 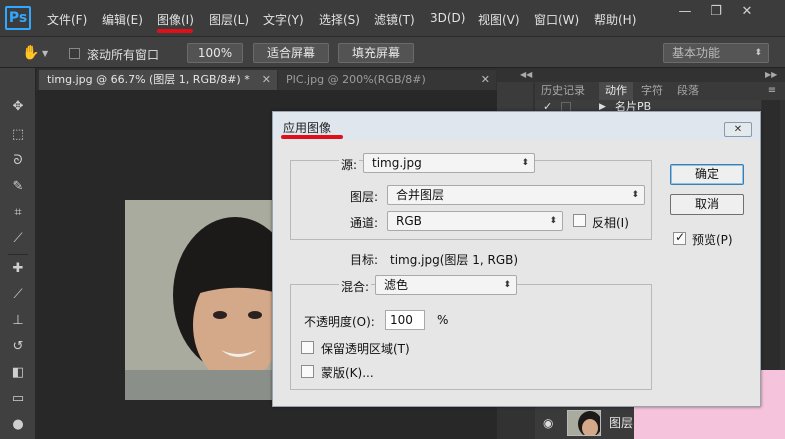 I want to click on document-image, so click(x=200, y=300).